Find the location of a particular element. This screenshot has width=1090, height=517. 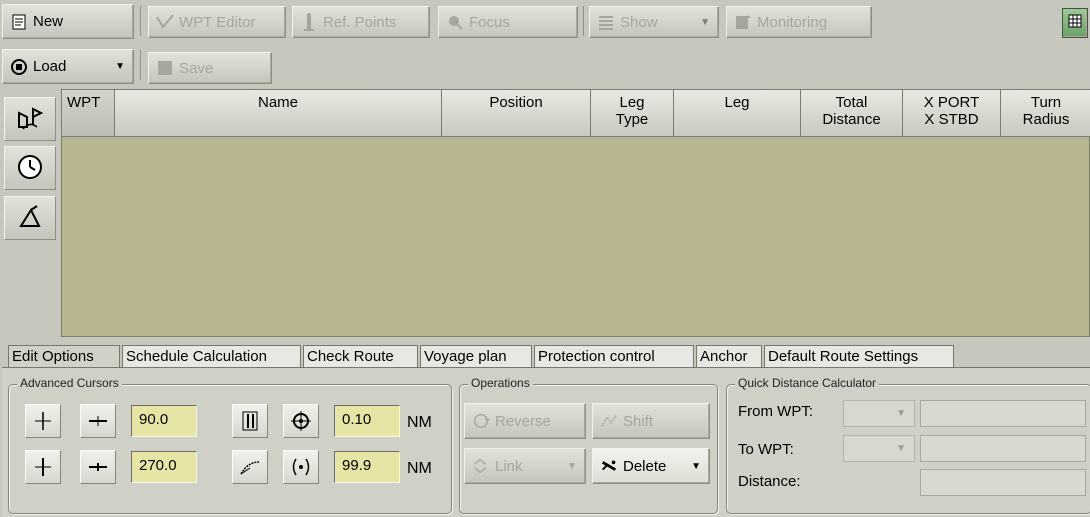

clock-icon is located at coordinates (30, 168).